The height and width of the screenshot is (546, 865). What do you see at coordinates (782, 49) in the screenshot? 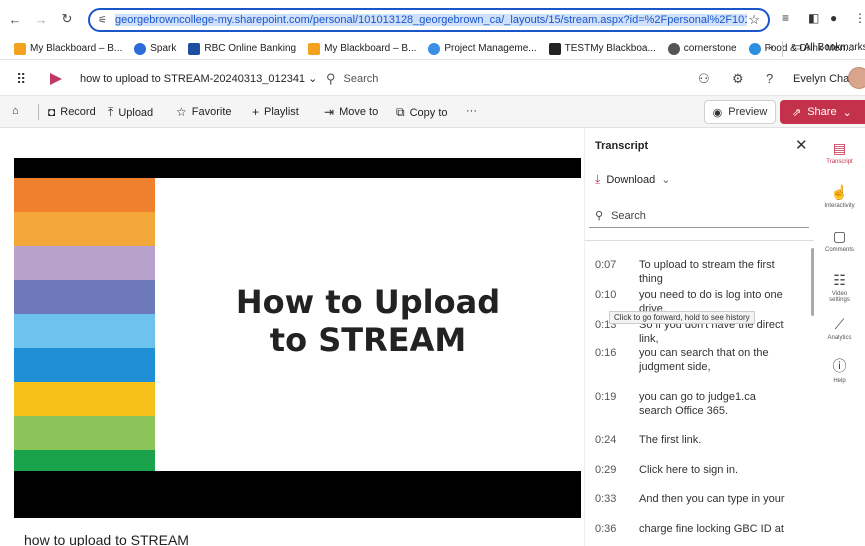
I see `bookmarks-divider` at bounding box center [782, 49].